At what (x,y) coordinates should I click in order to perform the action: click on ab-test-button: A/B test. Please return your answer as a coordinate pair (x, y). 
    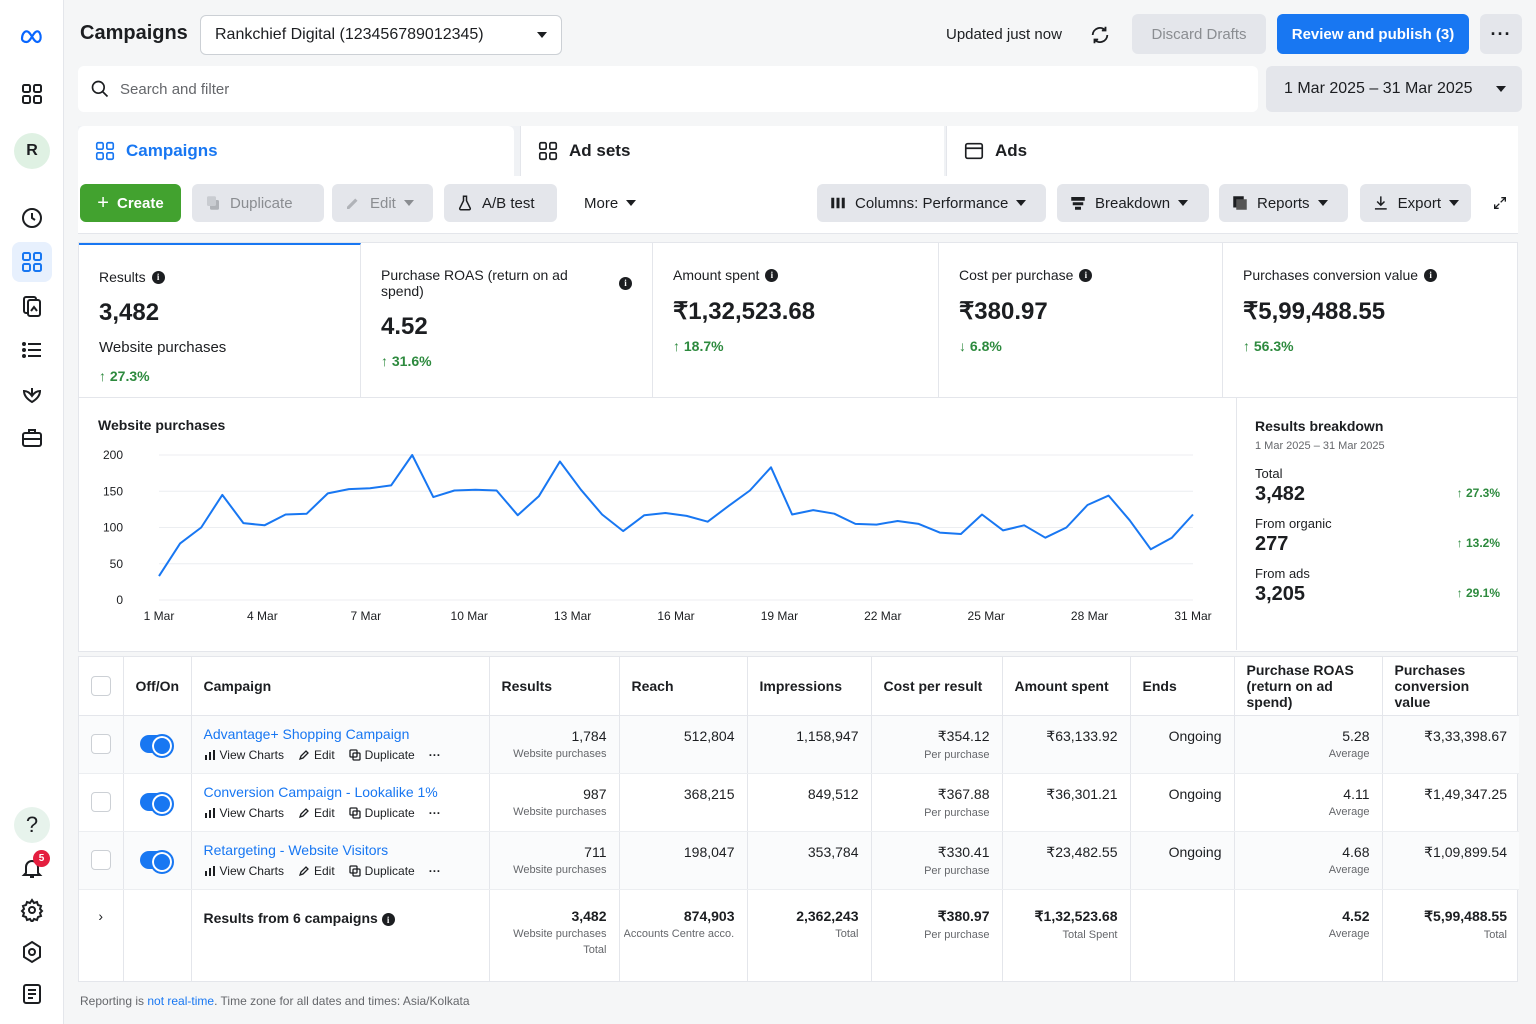
    Looking at the image, I should click on (500, 203).